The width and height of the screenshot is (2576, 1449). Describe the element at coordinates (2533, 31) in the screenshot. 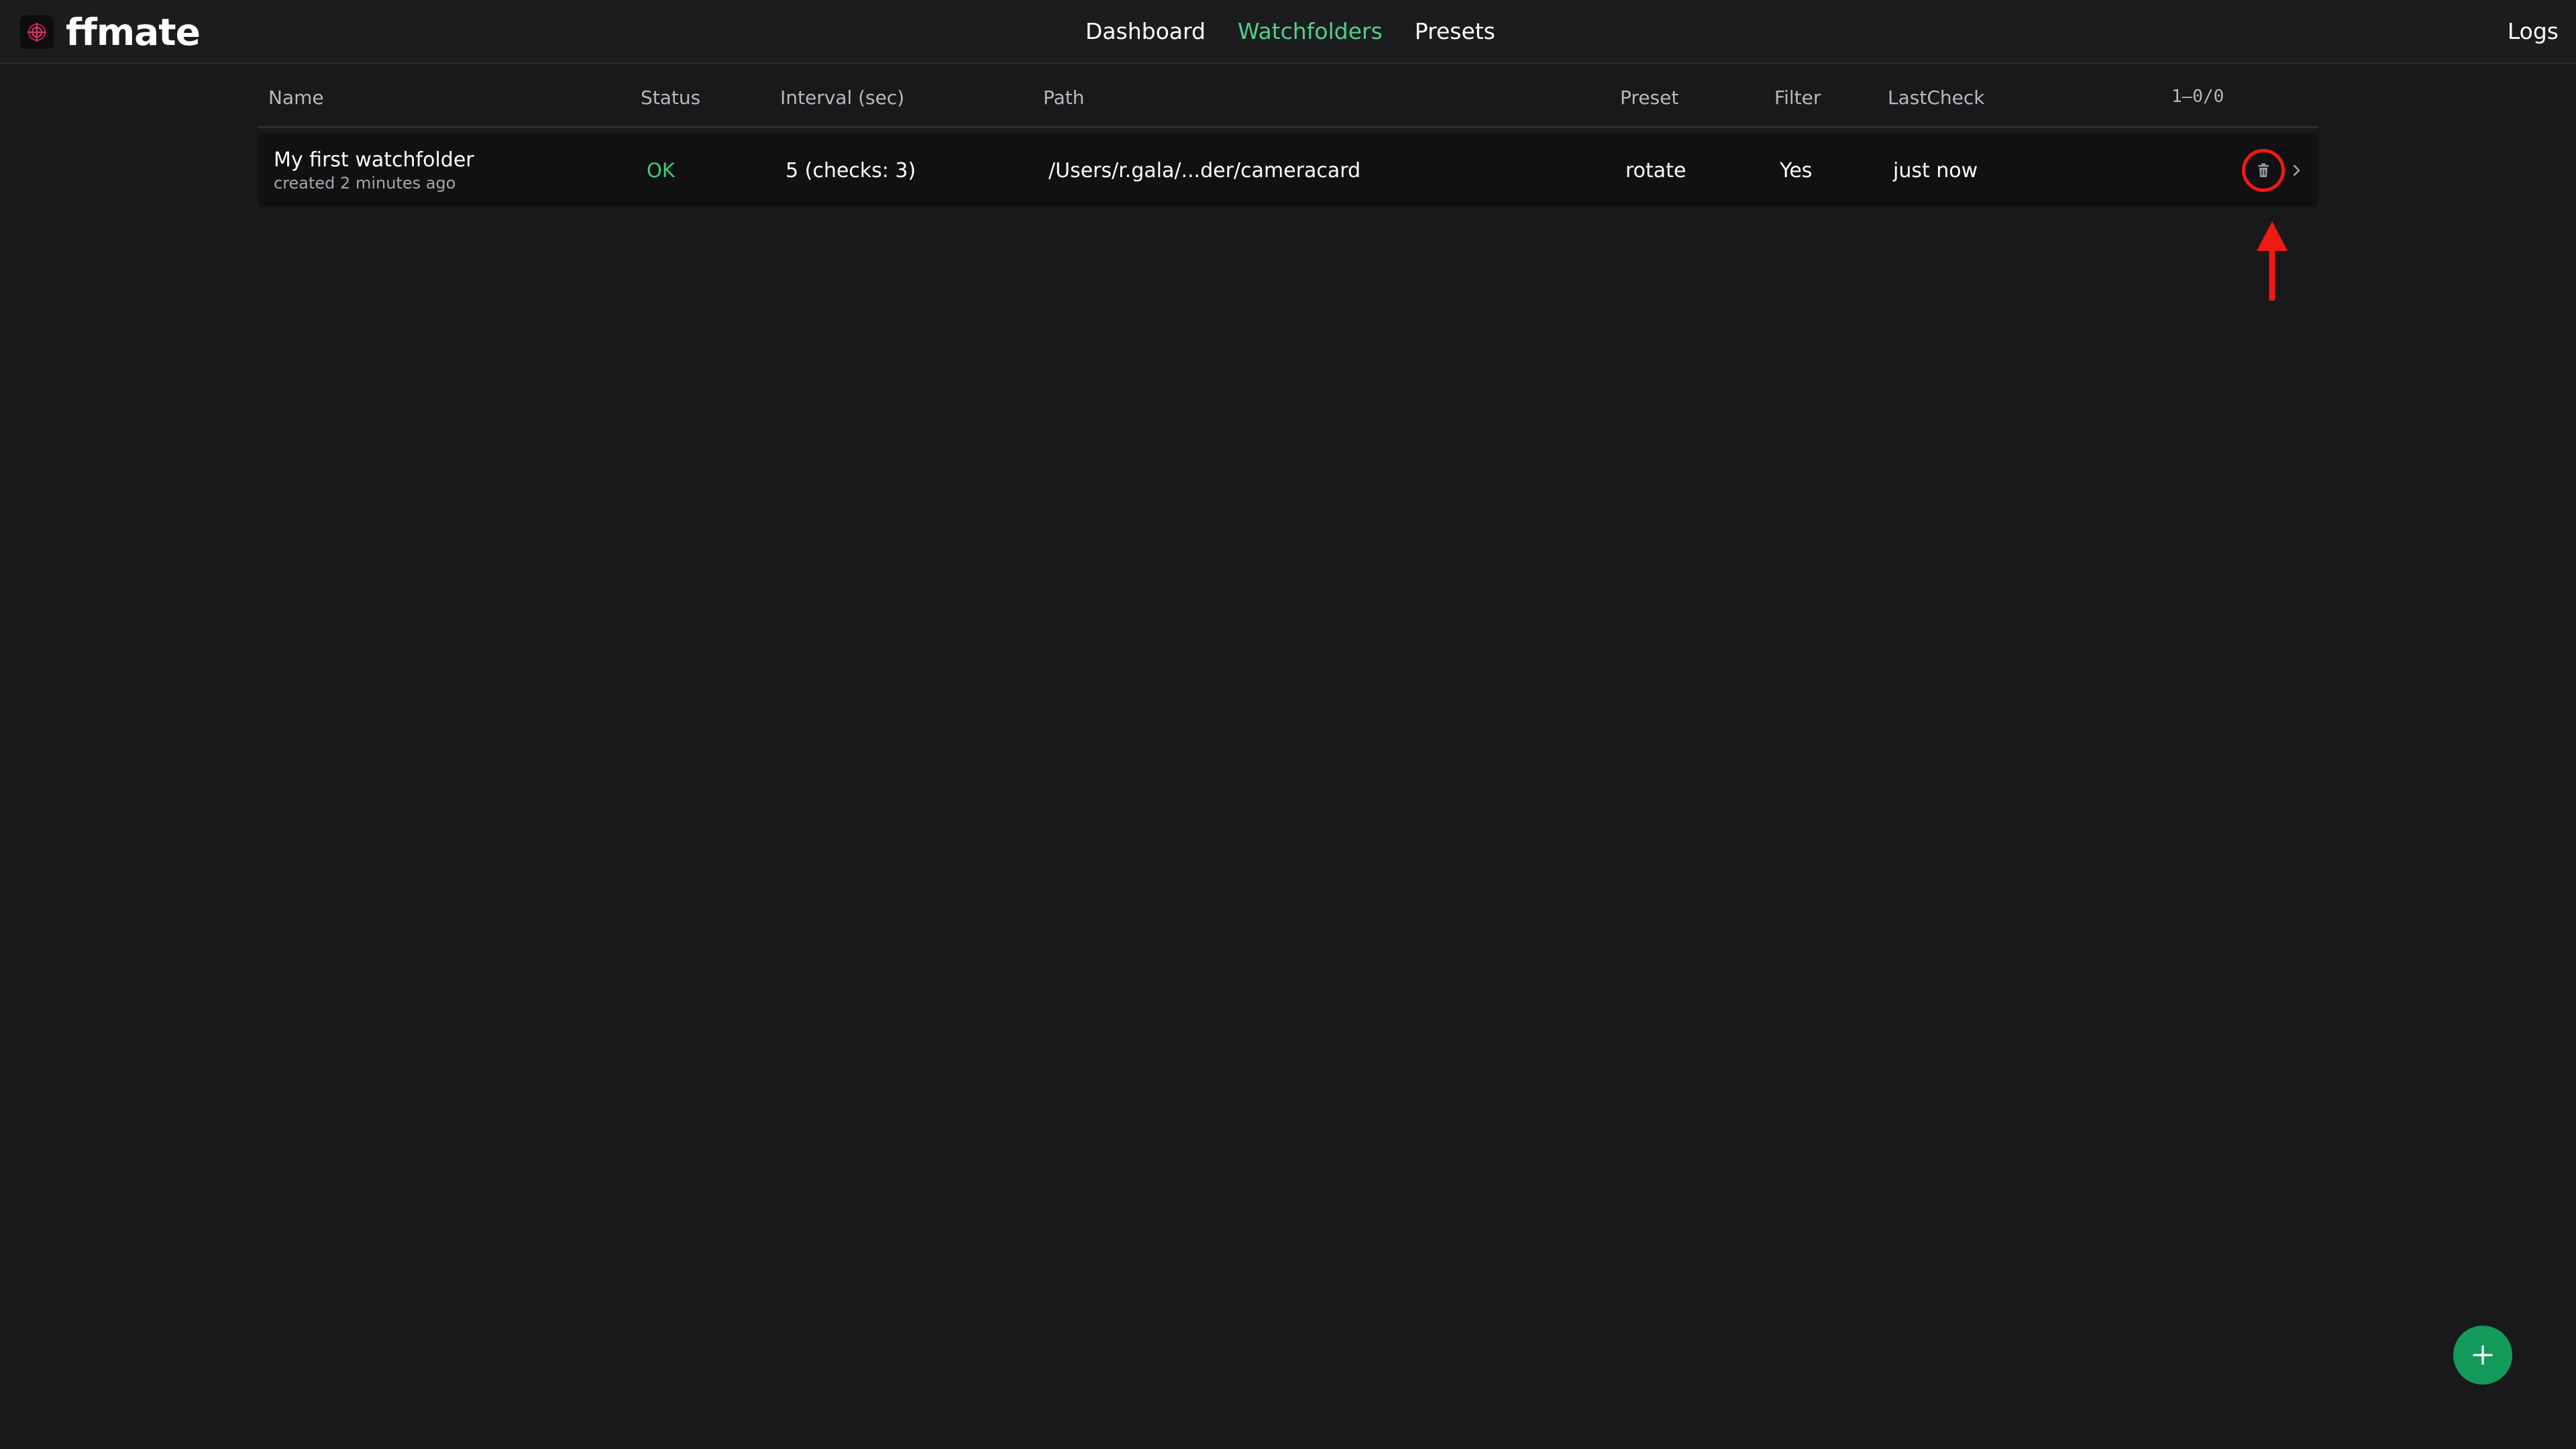

I see `nav-logs: Logs` at that location.